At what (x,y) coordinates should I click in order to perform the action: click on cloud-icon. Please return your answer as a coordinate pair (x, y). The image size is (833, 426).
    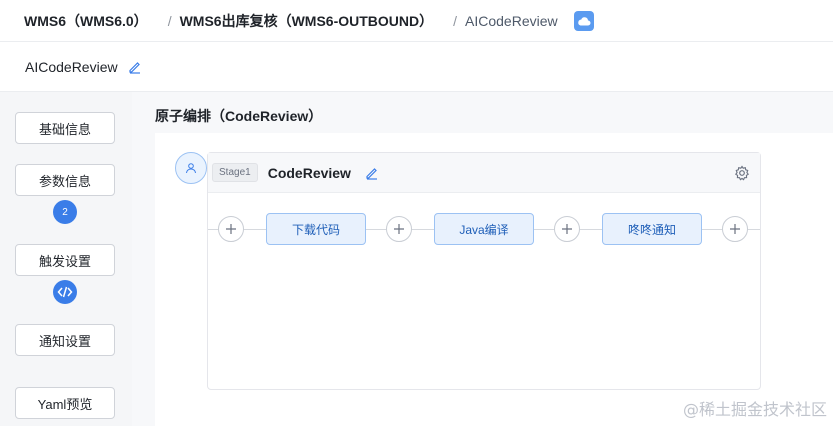
    Looking at the image, I should click on (583, 20).